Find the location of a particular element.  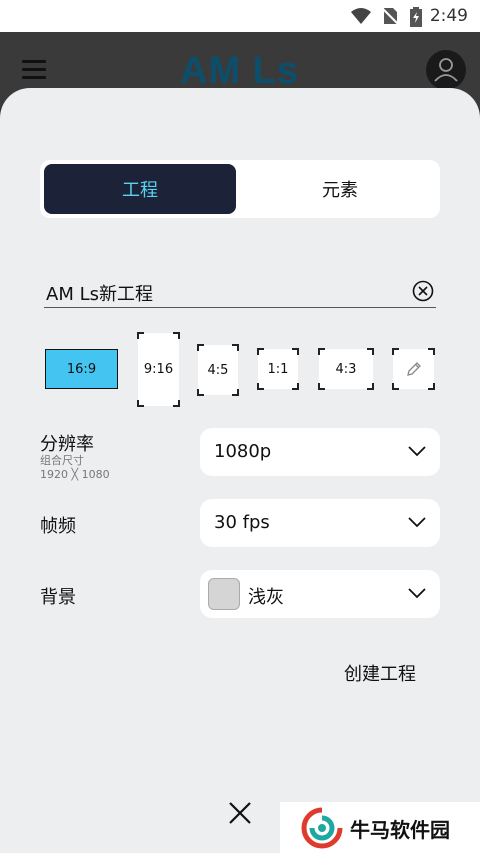

tab-project: 工程 is located at coordinates (140, 189).